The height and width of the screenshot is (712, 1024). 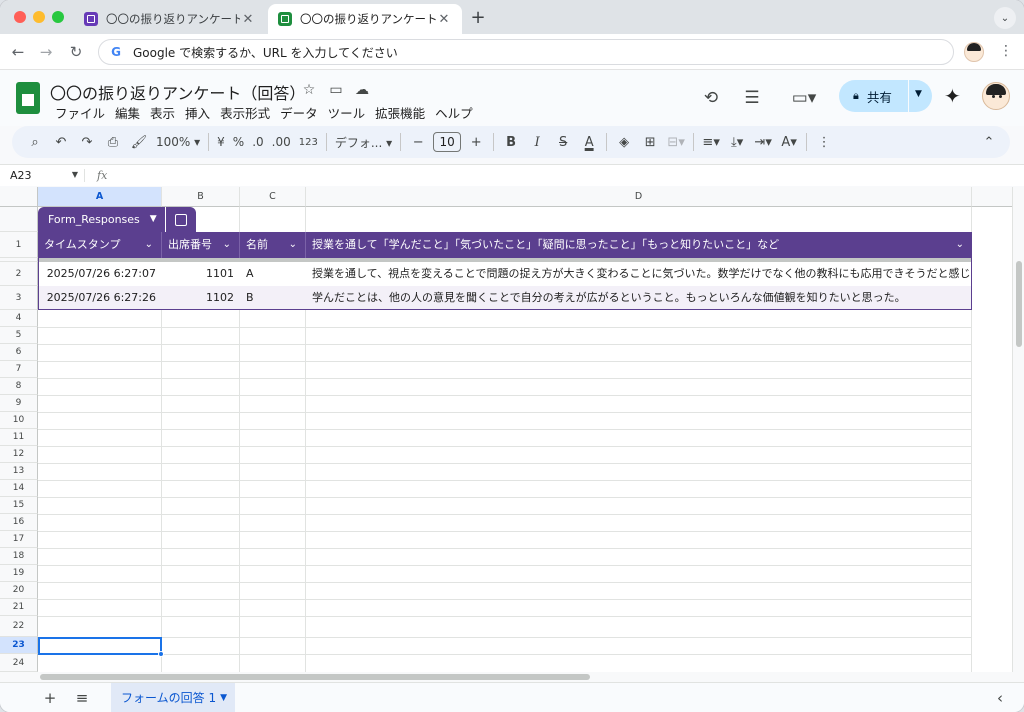 I want to click on gemini-icon: ✦, so click(x=952, y=96).